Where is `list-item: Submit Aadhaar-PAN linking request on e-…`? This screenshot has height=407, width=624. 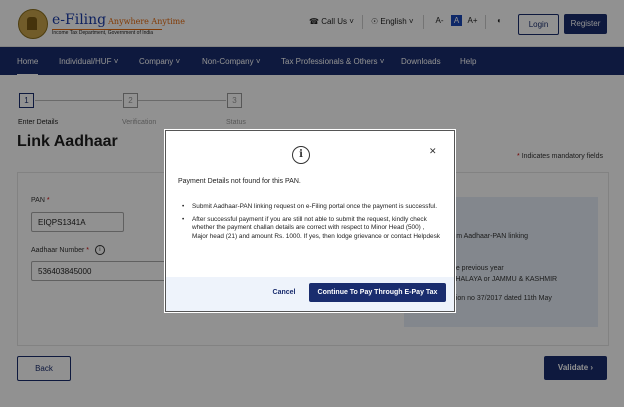 list-item: Submit Aadhaar-PAN linking request on e-… is located at coordinates (309, 207).